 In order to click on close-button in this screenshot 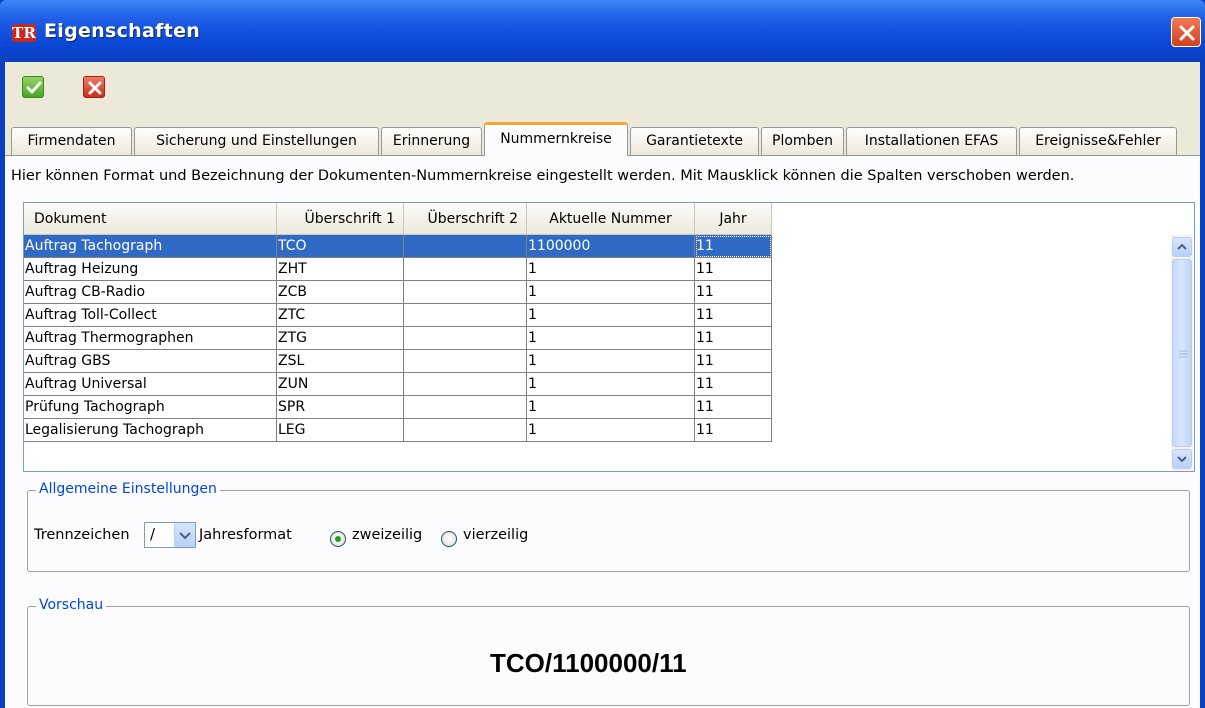, I will do `click(1186, 32)`.